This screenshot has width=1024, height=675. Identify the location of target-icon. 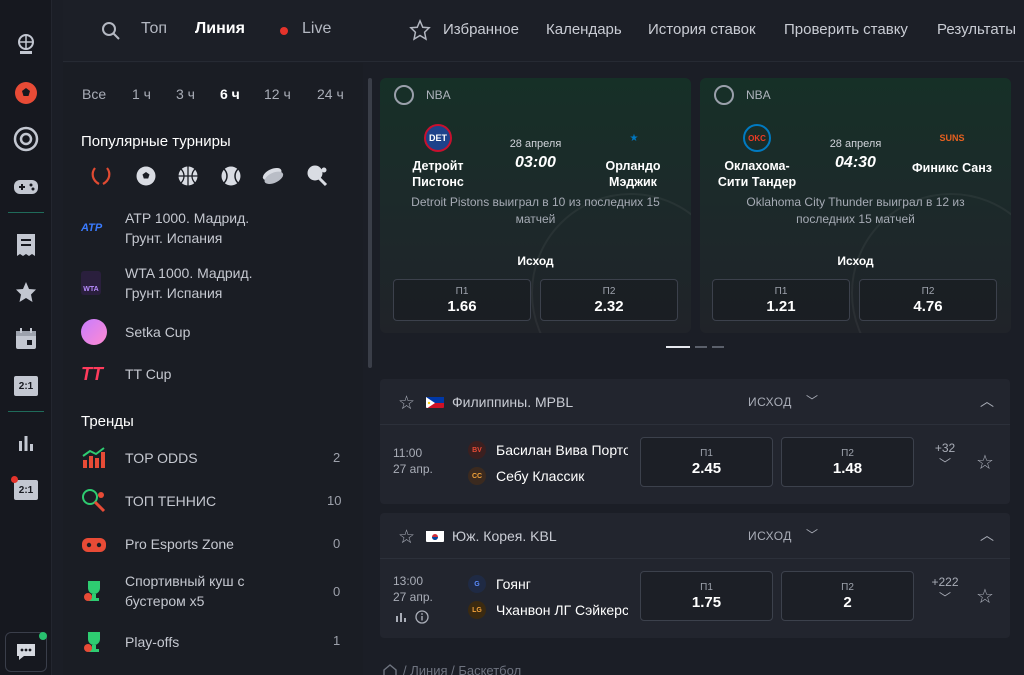
(26, 139).